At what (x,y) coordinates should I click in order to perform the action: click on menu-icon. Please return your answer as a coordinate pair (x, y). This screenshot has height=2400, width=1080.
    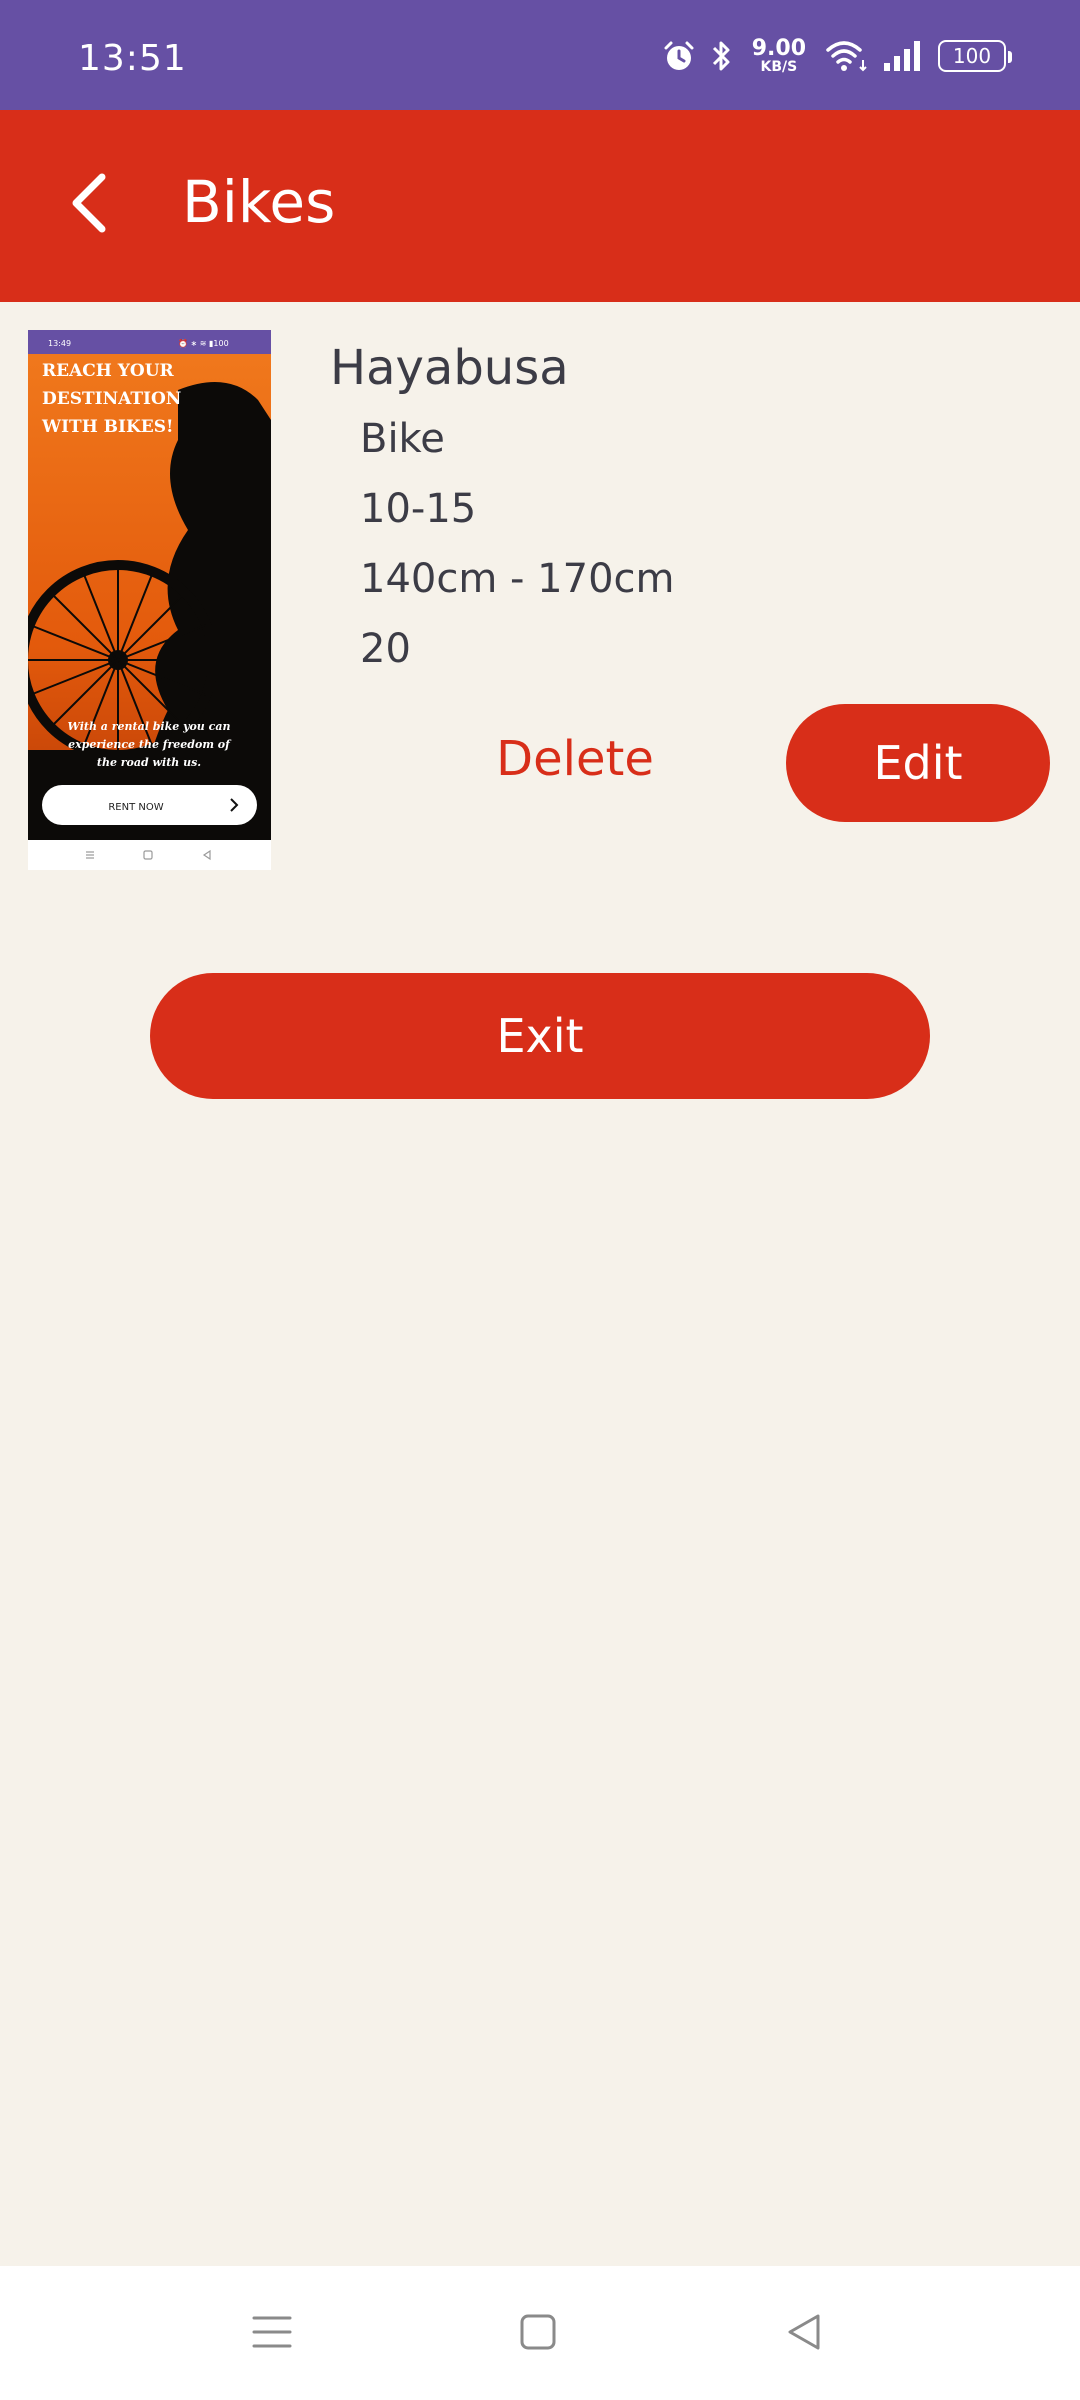
    Looking at the image, I should click on (272, 2334).